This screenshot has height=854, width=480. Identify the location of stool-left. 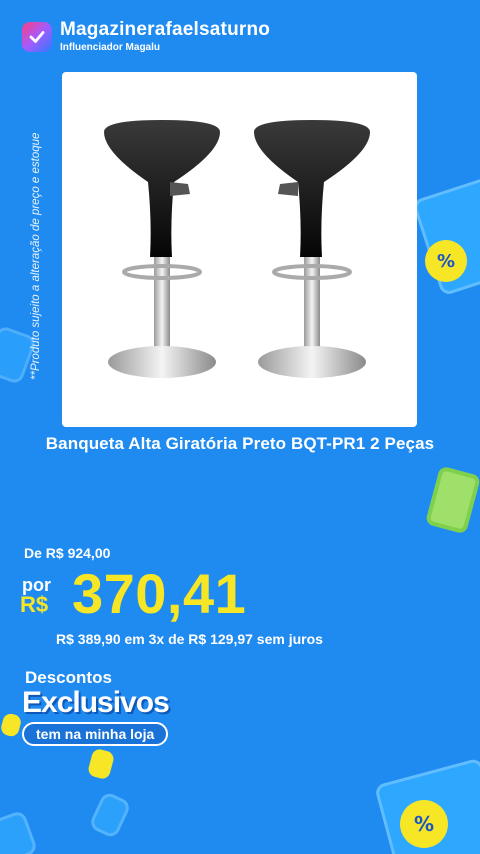
(162, 249).